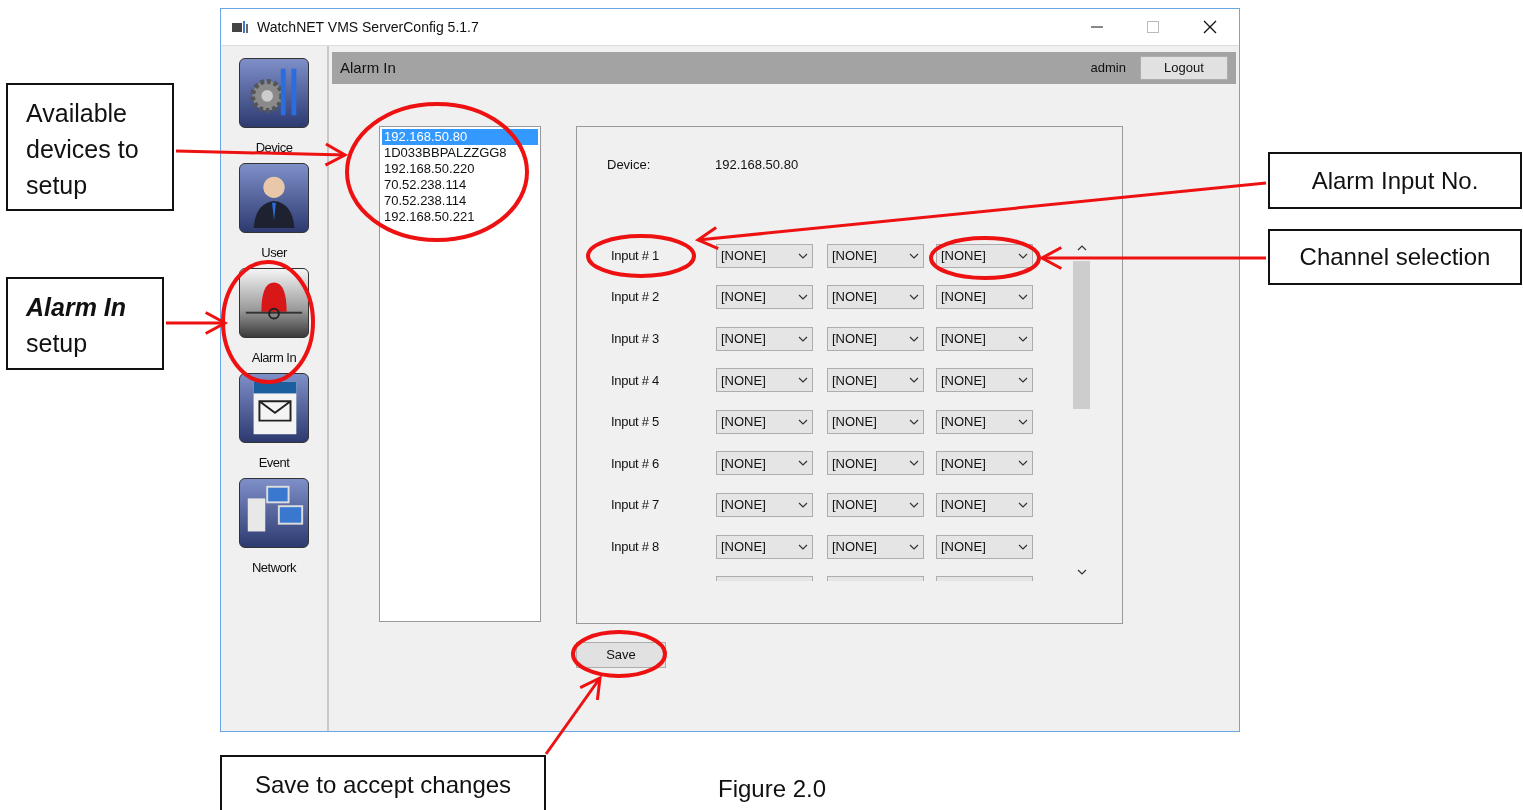 The image size is (1523, 810). I want to click on device-label: Device:, so click(629, 165).